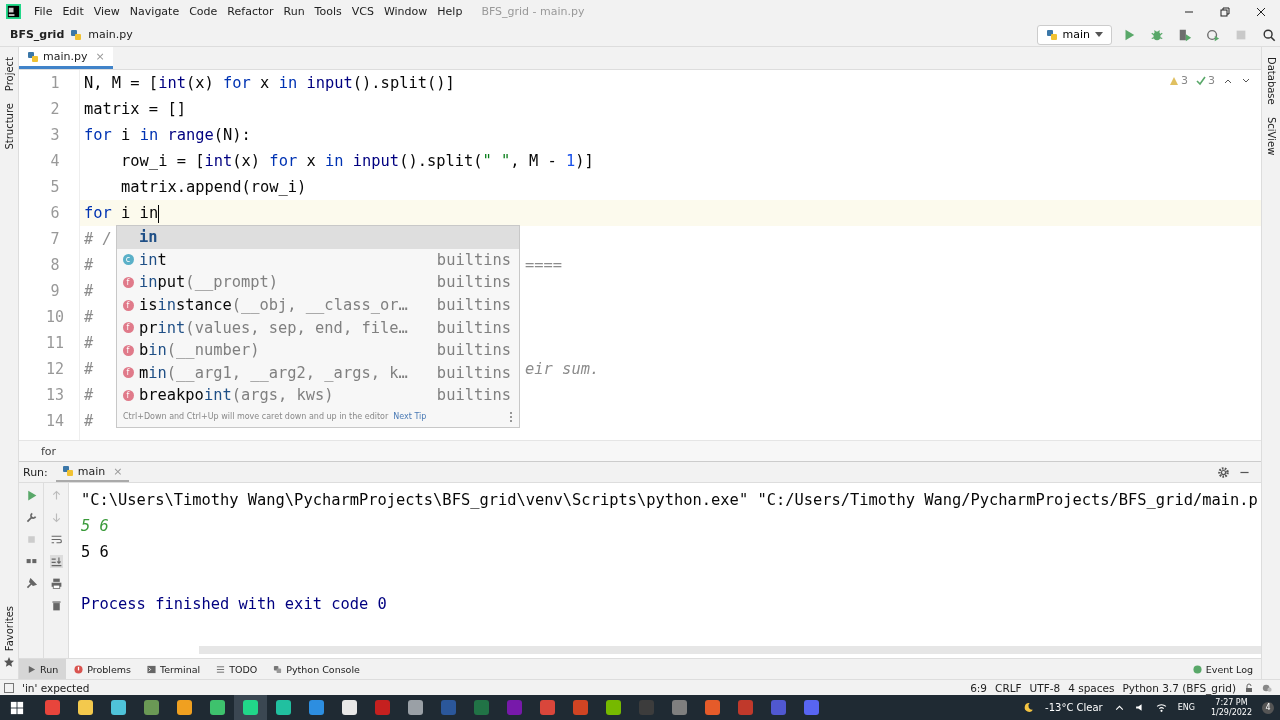 Image resolution: width=1280 pixels, height=720 pixels. What do you see at coordinates (1225, 11) in the screenshot?
I see `restore-icon` at bounding box center [1225, 11].